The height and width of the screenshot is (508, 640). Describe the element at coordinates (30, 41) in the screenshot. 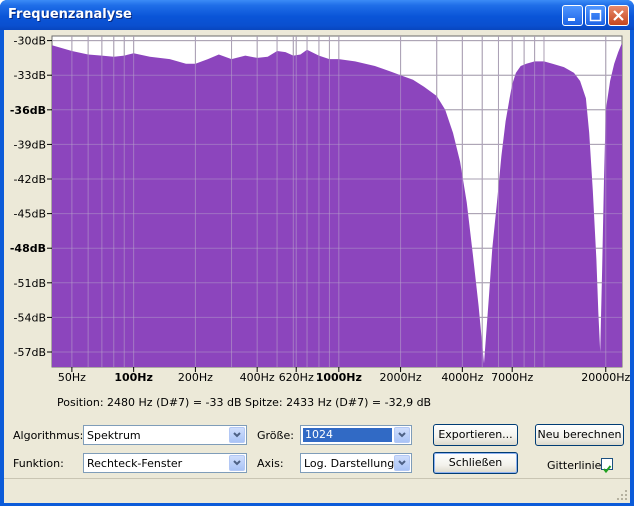

I see `y-tick-label: -30dB` at that location.